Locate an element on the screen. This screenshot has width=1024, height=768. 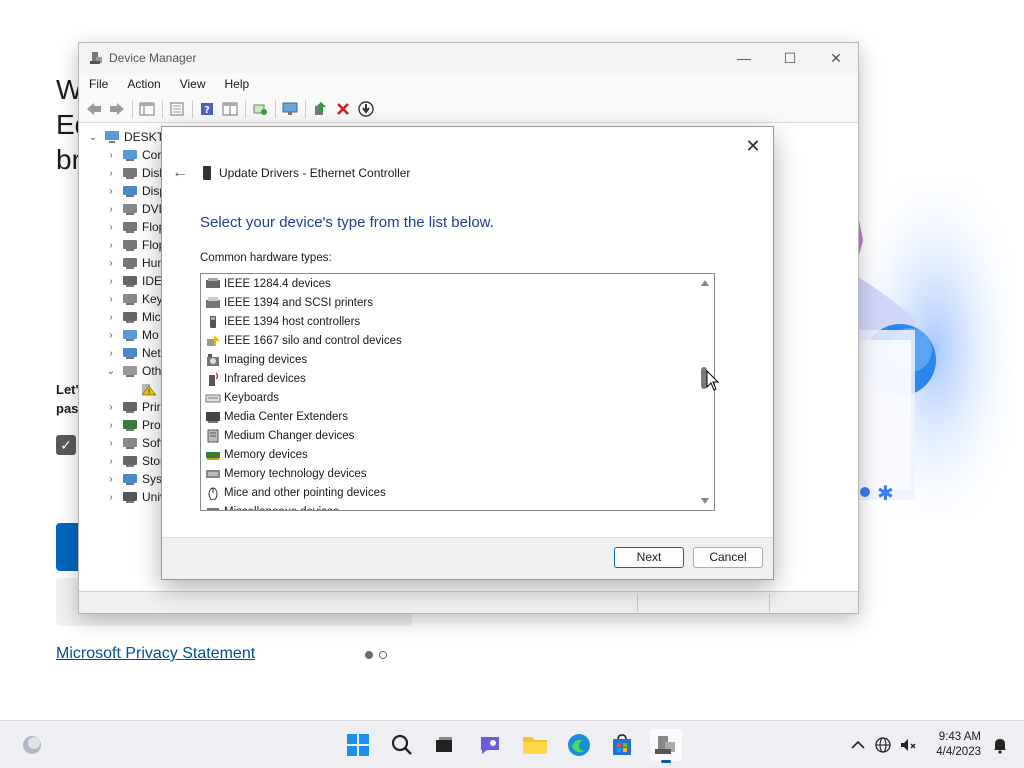
page-dot is located at coordinates (383, 655).